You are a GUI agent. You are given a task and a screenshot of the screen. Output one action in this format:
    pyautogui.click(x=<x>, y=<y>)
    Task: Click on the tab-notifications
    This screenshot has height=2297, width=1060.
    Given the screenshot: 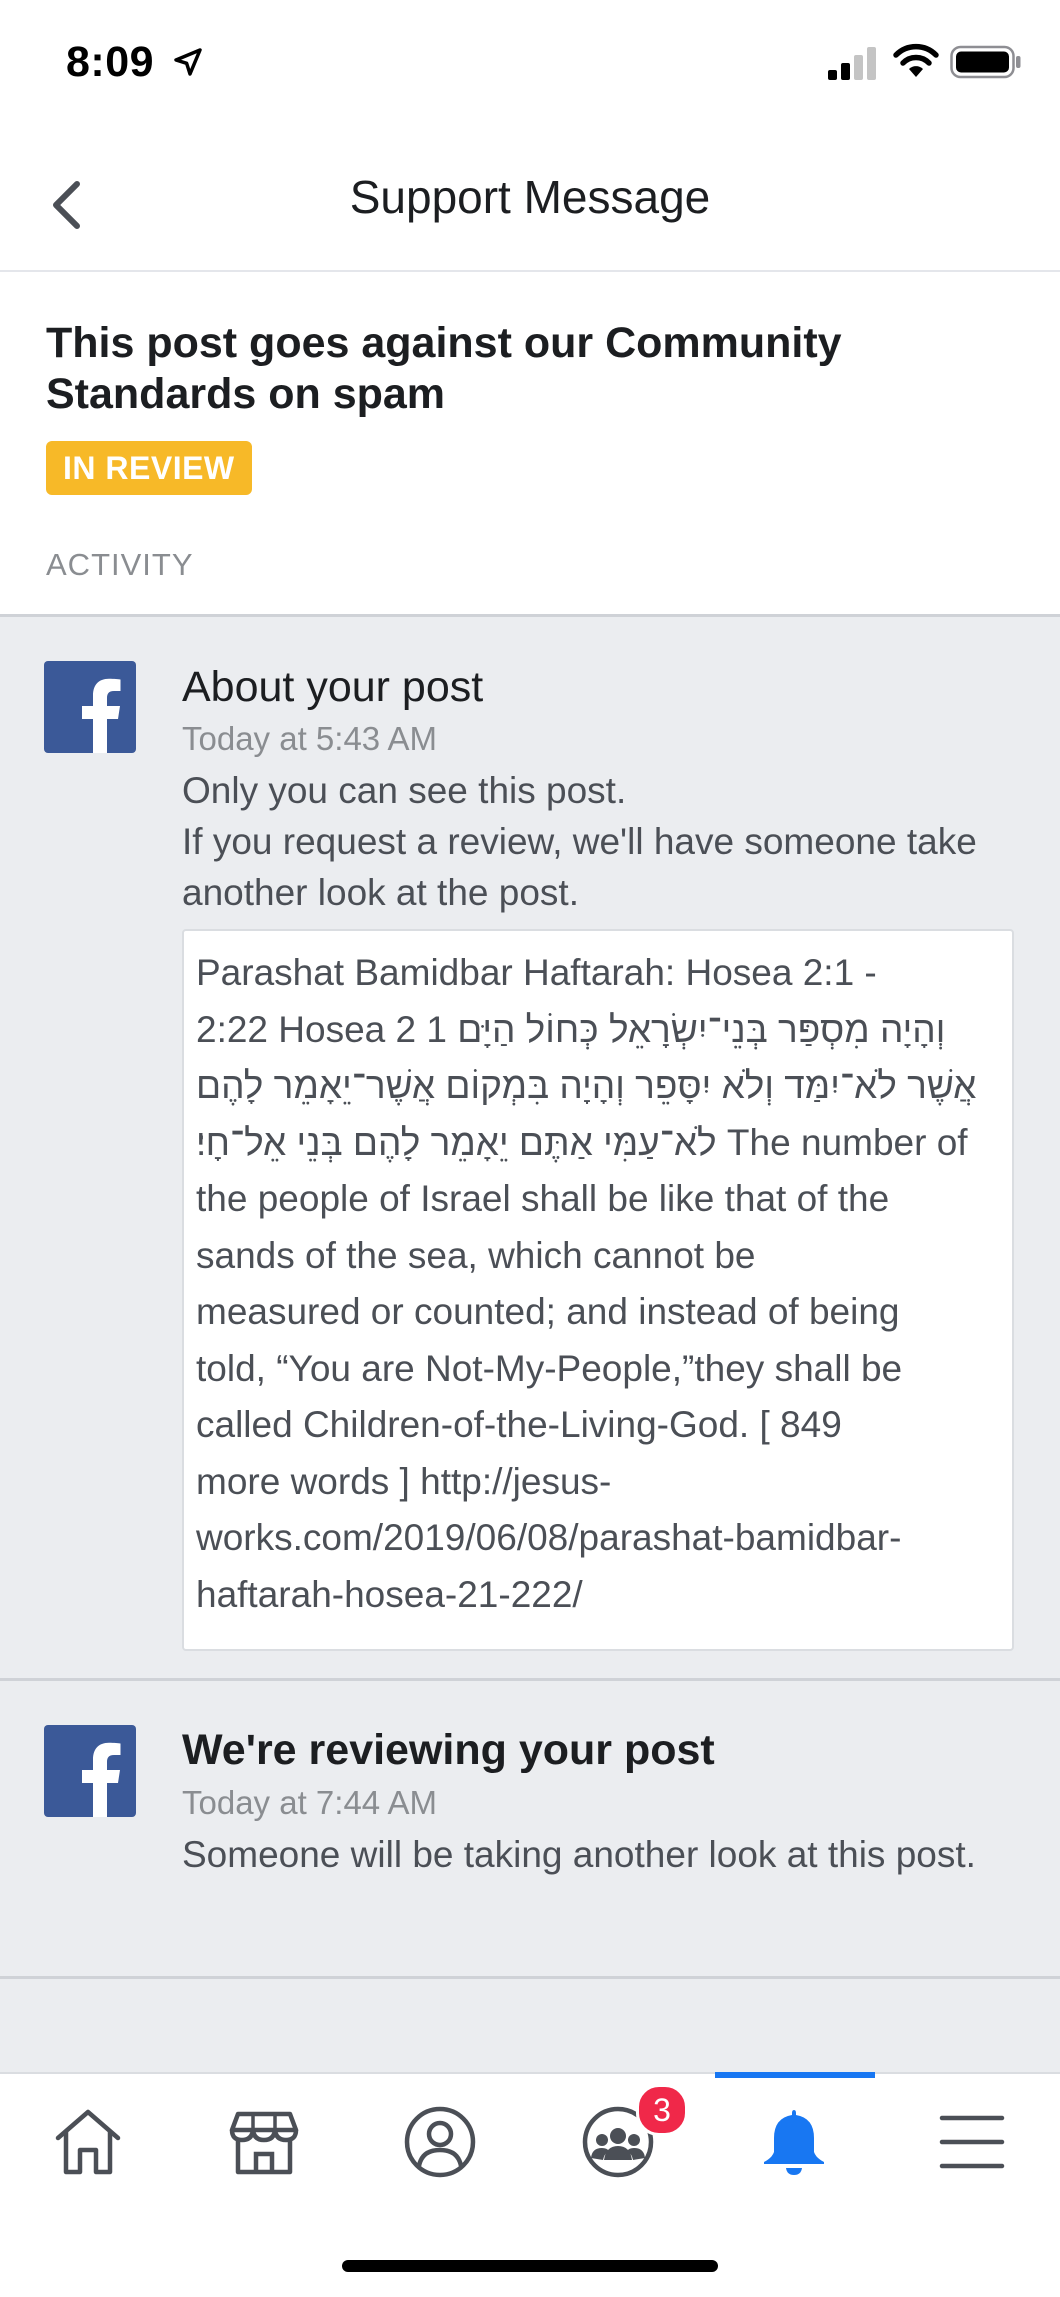 What is the action you would take?
    pyautogui.click(x=794, y=2149)
    